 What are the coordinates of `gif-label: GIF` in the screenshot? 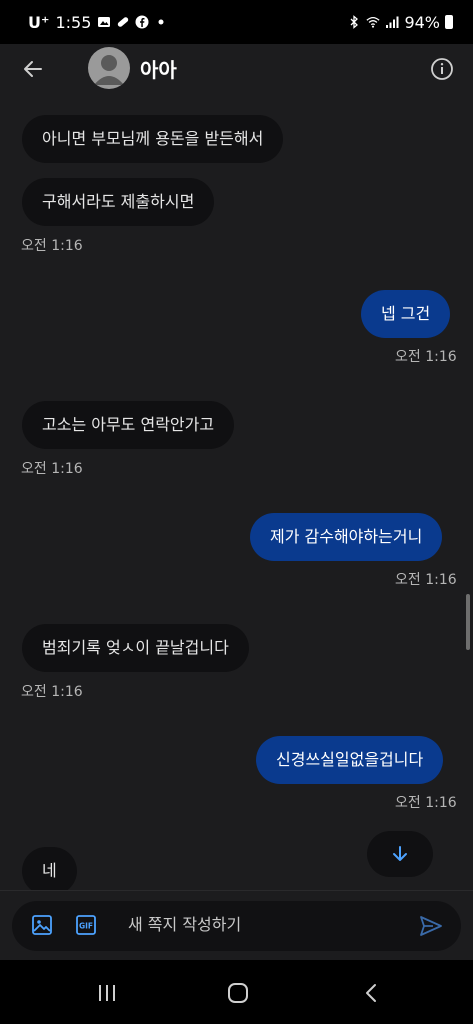 It's located at (86, 926).